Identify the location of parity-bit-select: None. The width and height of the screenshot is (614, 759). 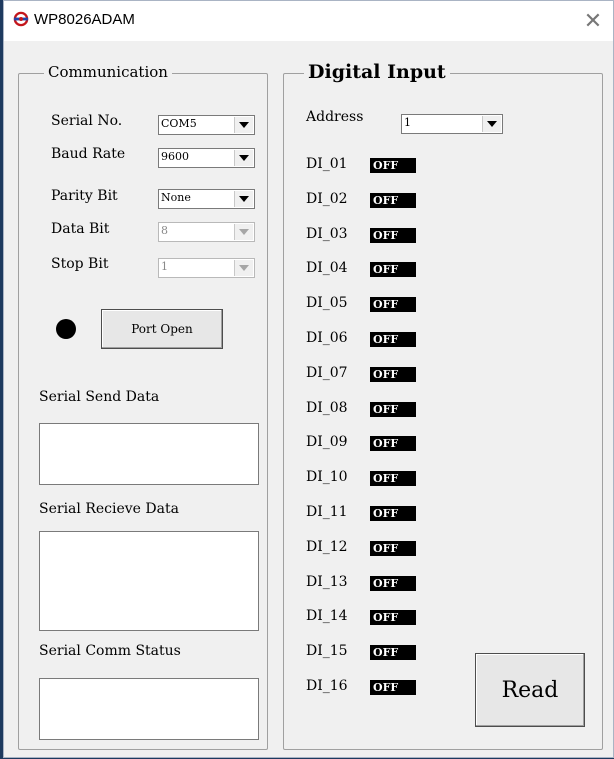
(206, 199).